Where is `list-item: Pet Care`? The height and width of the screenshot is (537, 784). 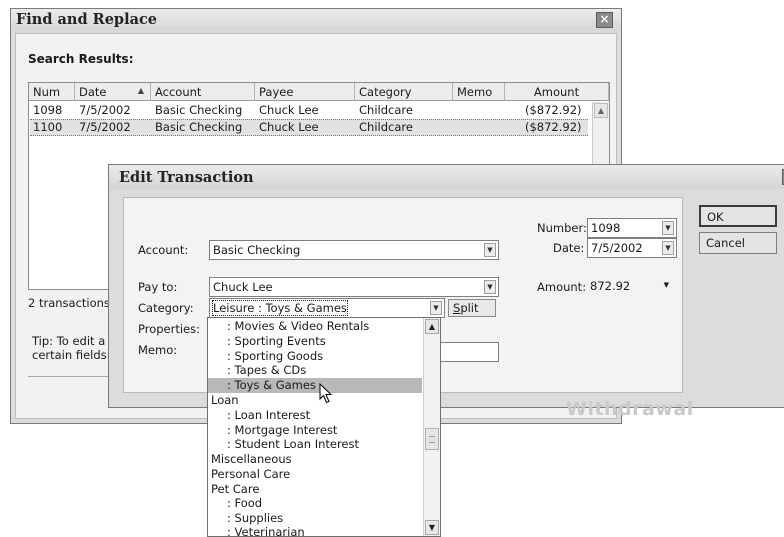 list-item: Pet Care is located at coordinates (235, 489).